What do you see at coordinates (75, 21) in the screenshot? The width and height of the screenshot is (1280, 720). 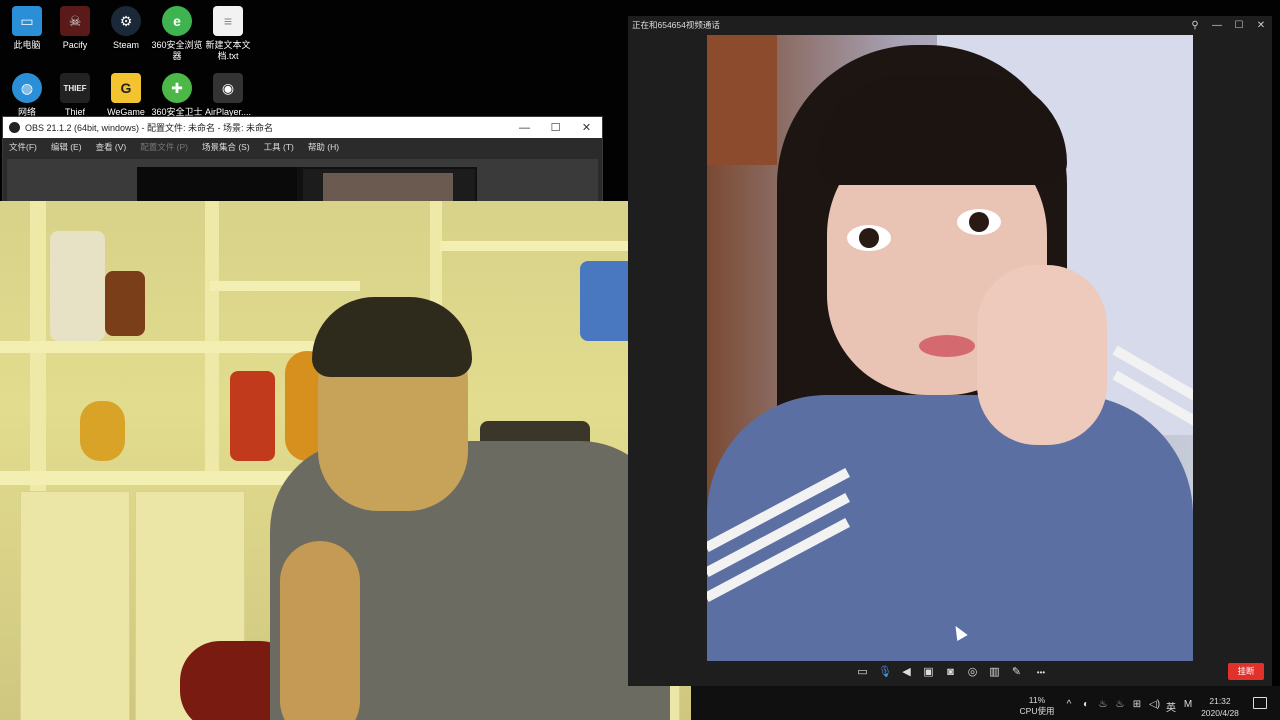 I see `pacify-game-icon: ☠` at bounding box center [75, 21].